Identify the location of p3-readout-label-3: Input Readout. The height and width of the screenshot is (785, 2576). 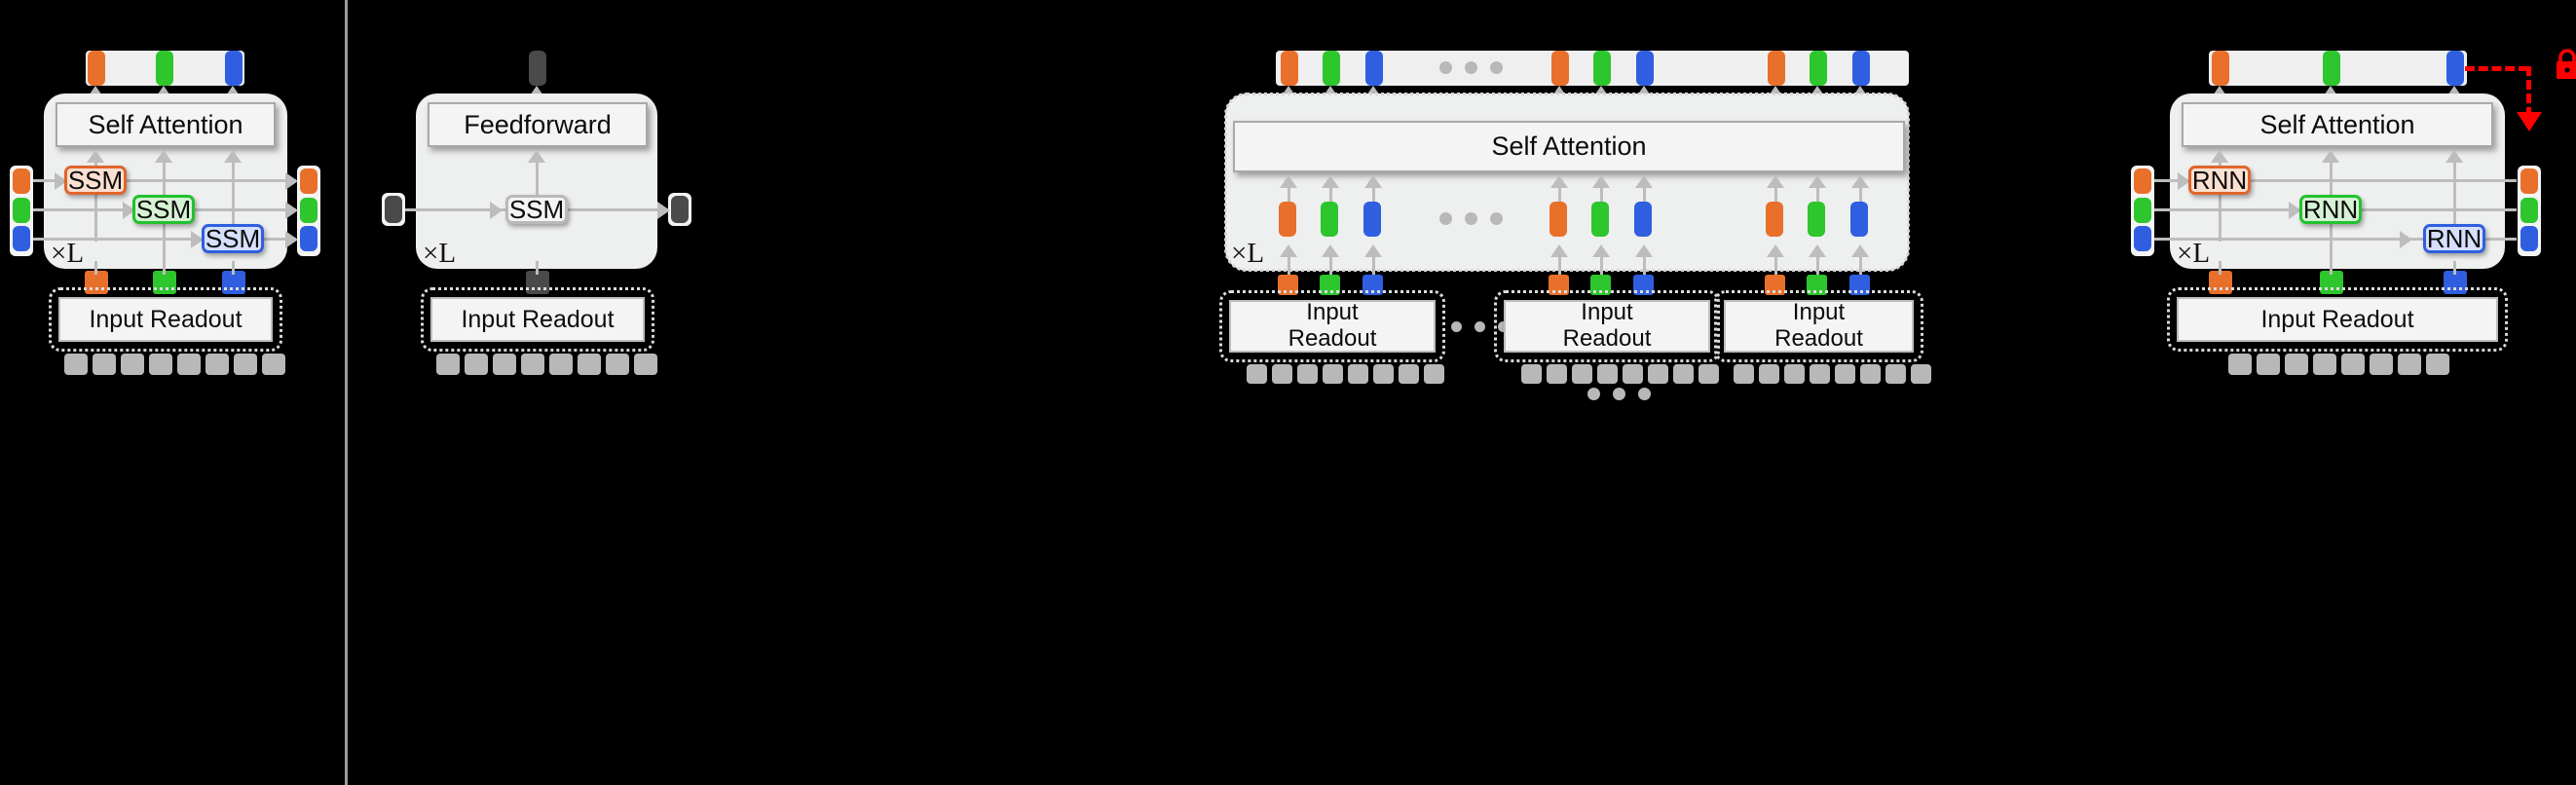
(1818, 326).